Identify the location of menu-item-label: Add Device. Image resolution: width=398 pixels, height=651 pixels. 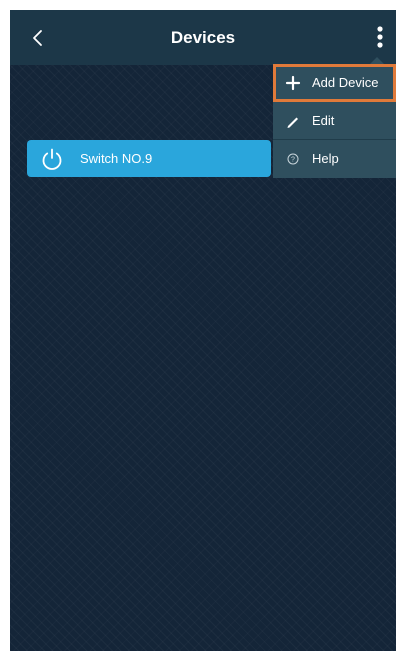
(345, 82).